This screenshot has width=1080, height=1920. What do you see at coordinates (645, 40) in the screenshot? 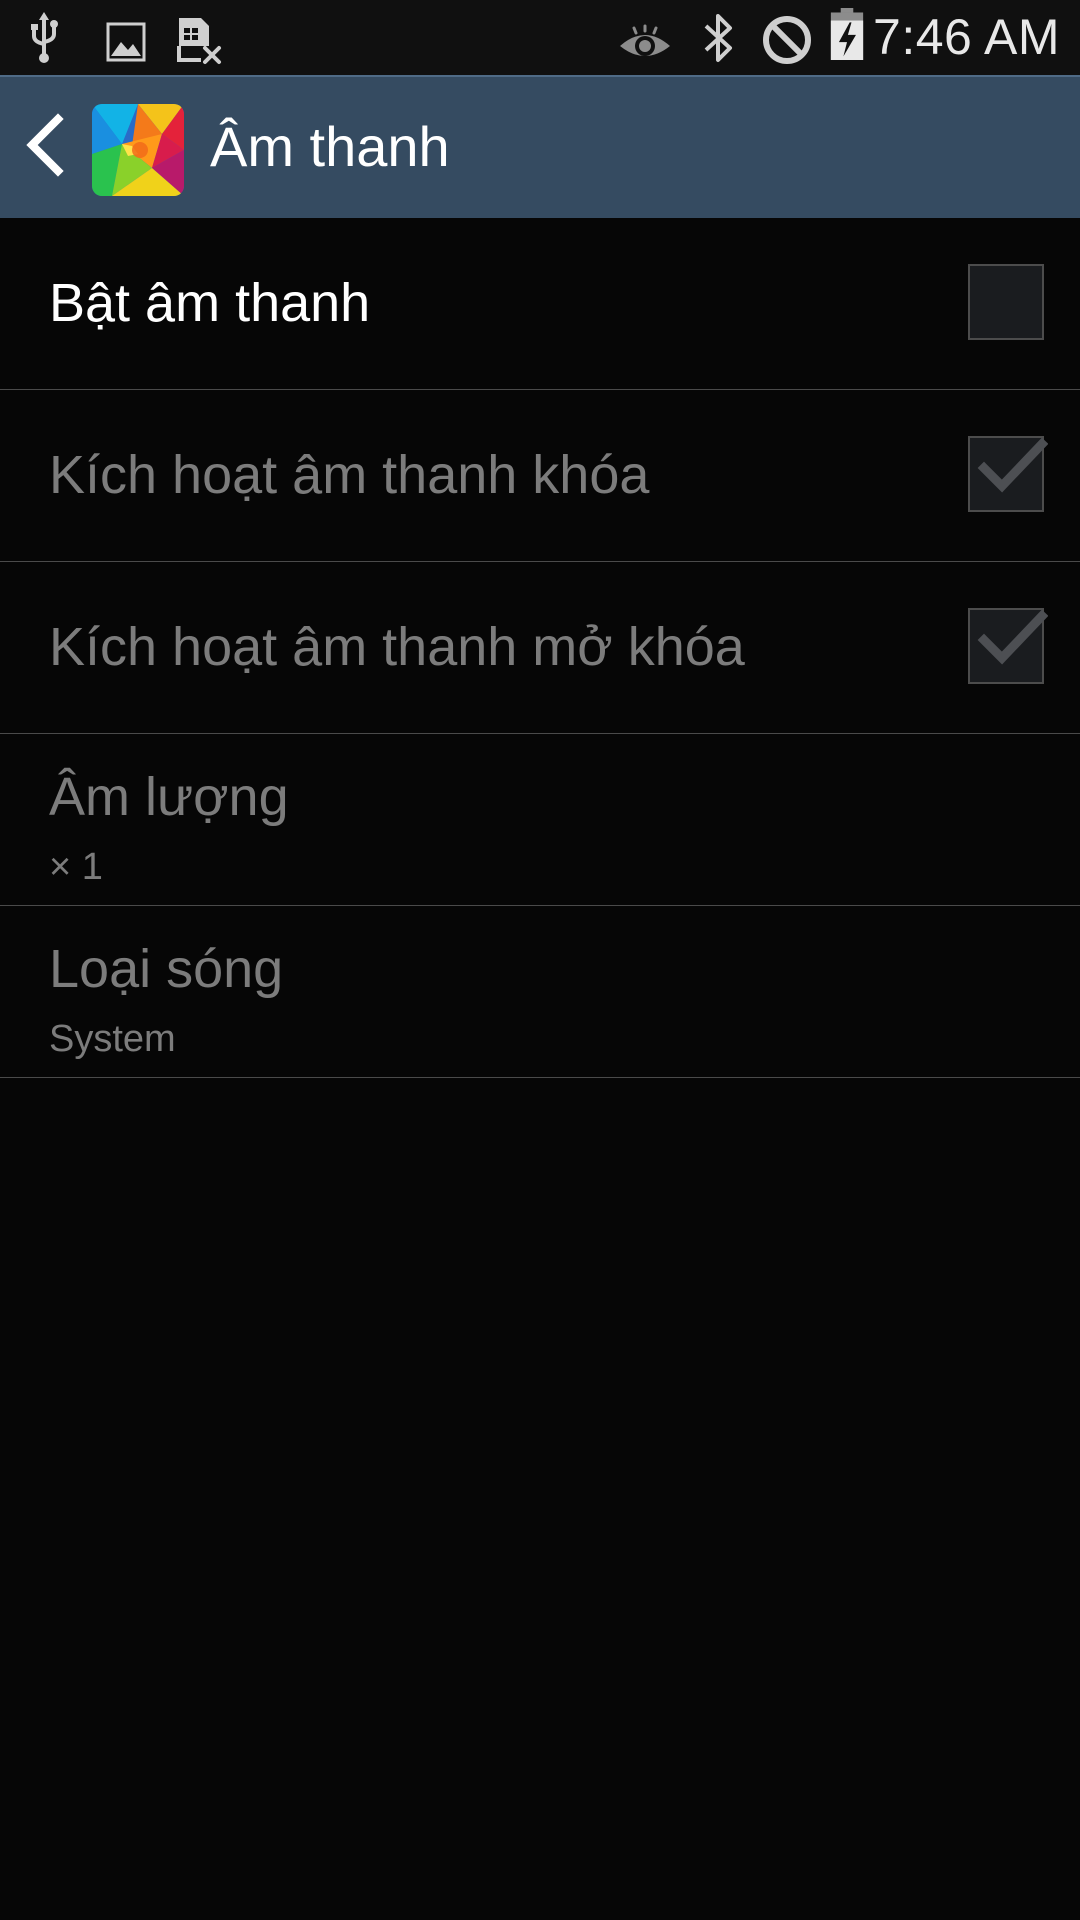
I see `eye-icon` at bounding box center [645, 40].